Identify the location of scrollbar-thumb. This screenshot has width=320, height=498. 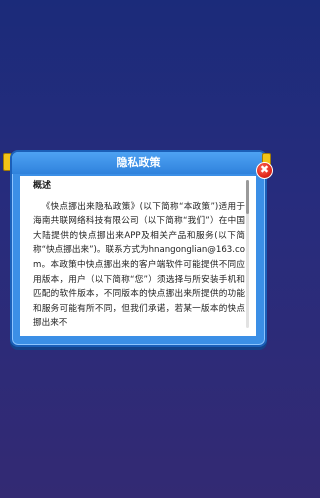
(247, 197).